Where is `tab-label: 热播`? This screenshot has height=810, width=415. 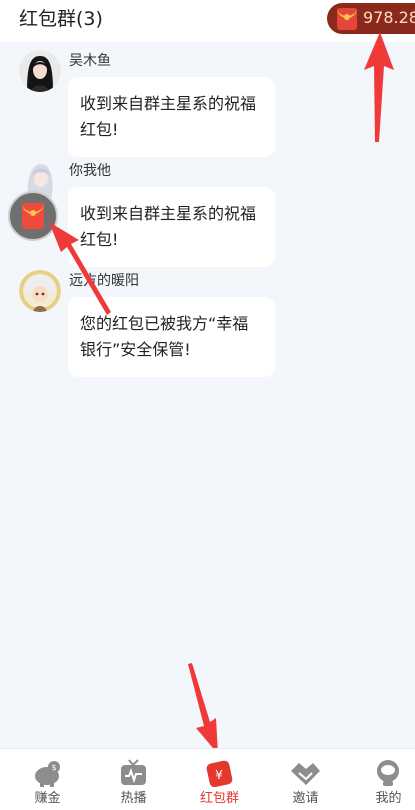
tab-label: 热播 is located at coordinates (133, 798).